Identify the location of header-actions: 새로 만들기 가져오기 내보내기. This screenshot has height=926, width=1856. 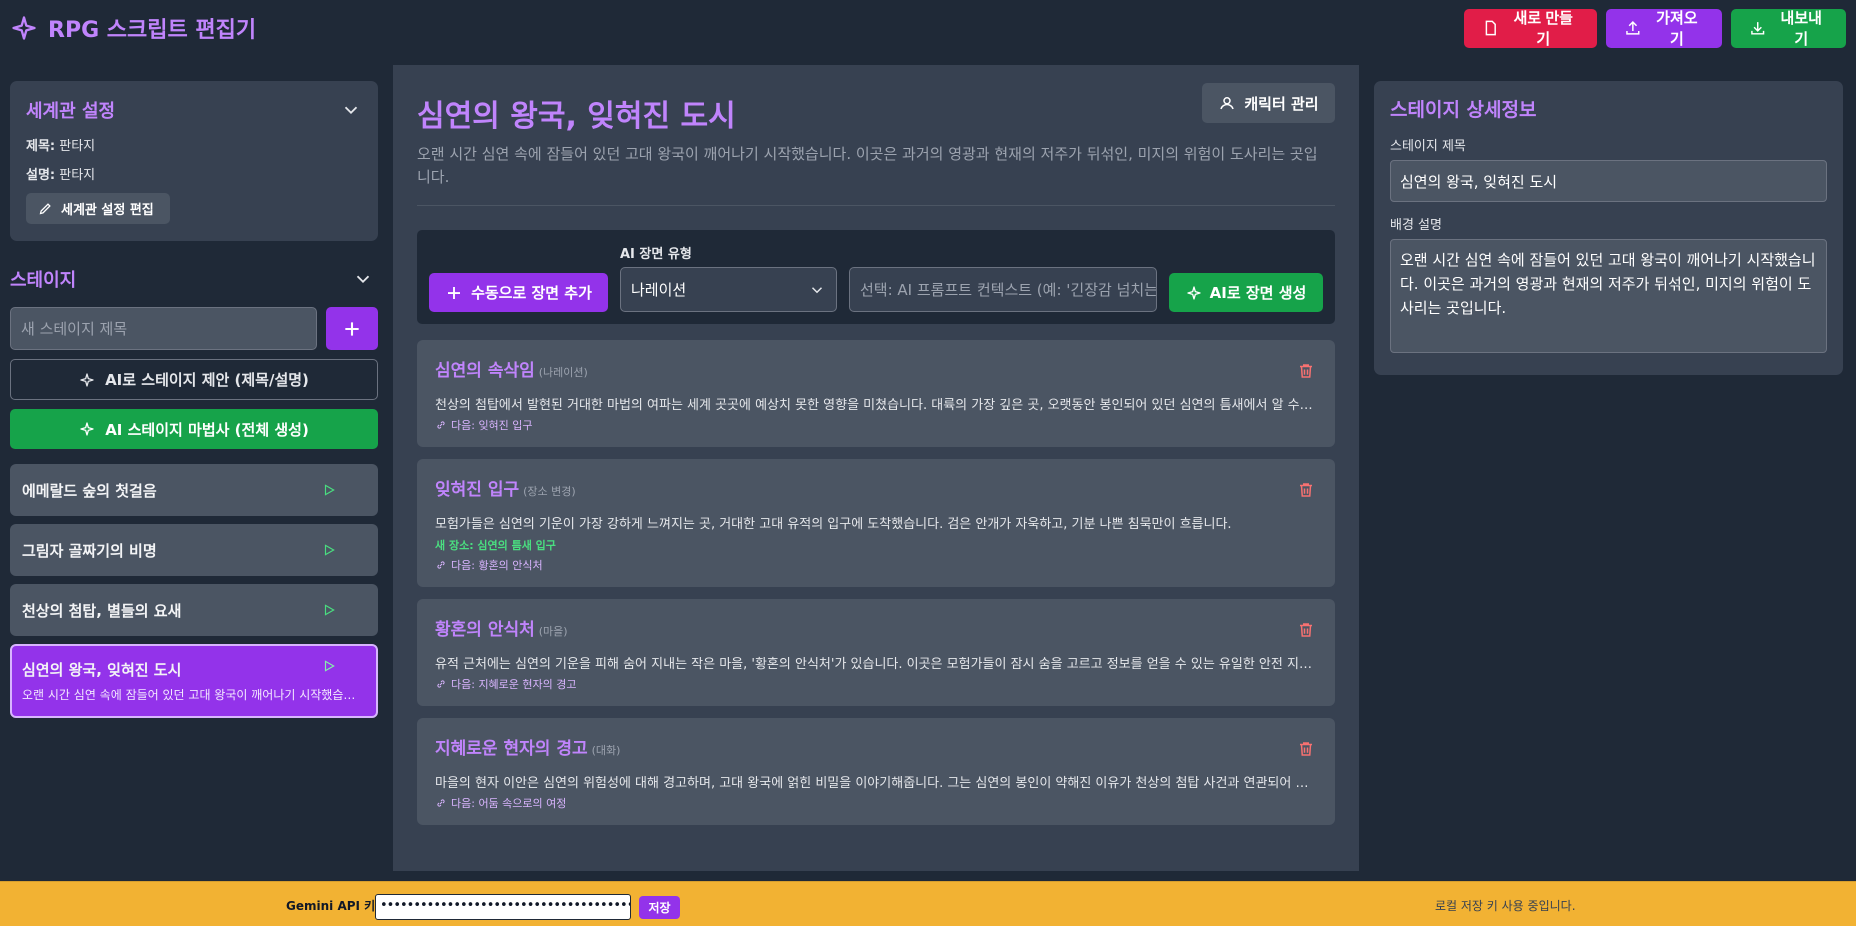
(1655, 28).